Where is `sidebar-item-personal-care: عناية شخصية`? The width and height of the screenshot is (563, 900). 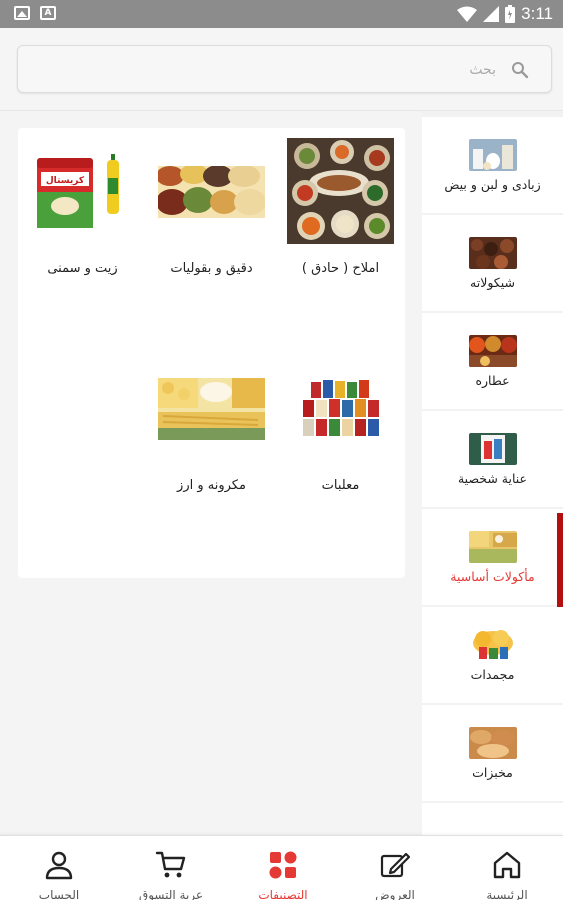 sidebar-item-personal-care: عناية شخصية is located at coordinates (492, 459).